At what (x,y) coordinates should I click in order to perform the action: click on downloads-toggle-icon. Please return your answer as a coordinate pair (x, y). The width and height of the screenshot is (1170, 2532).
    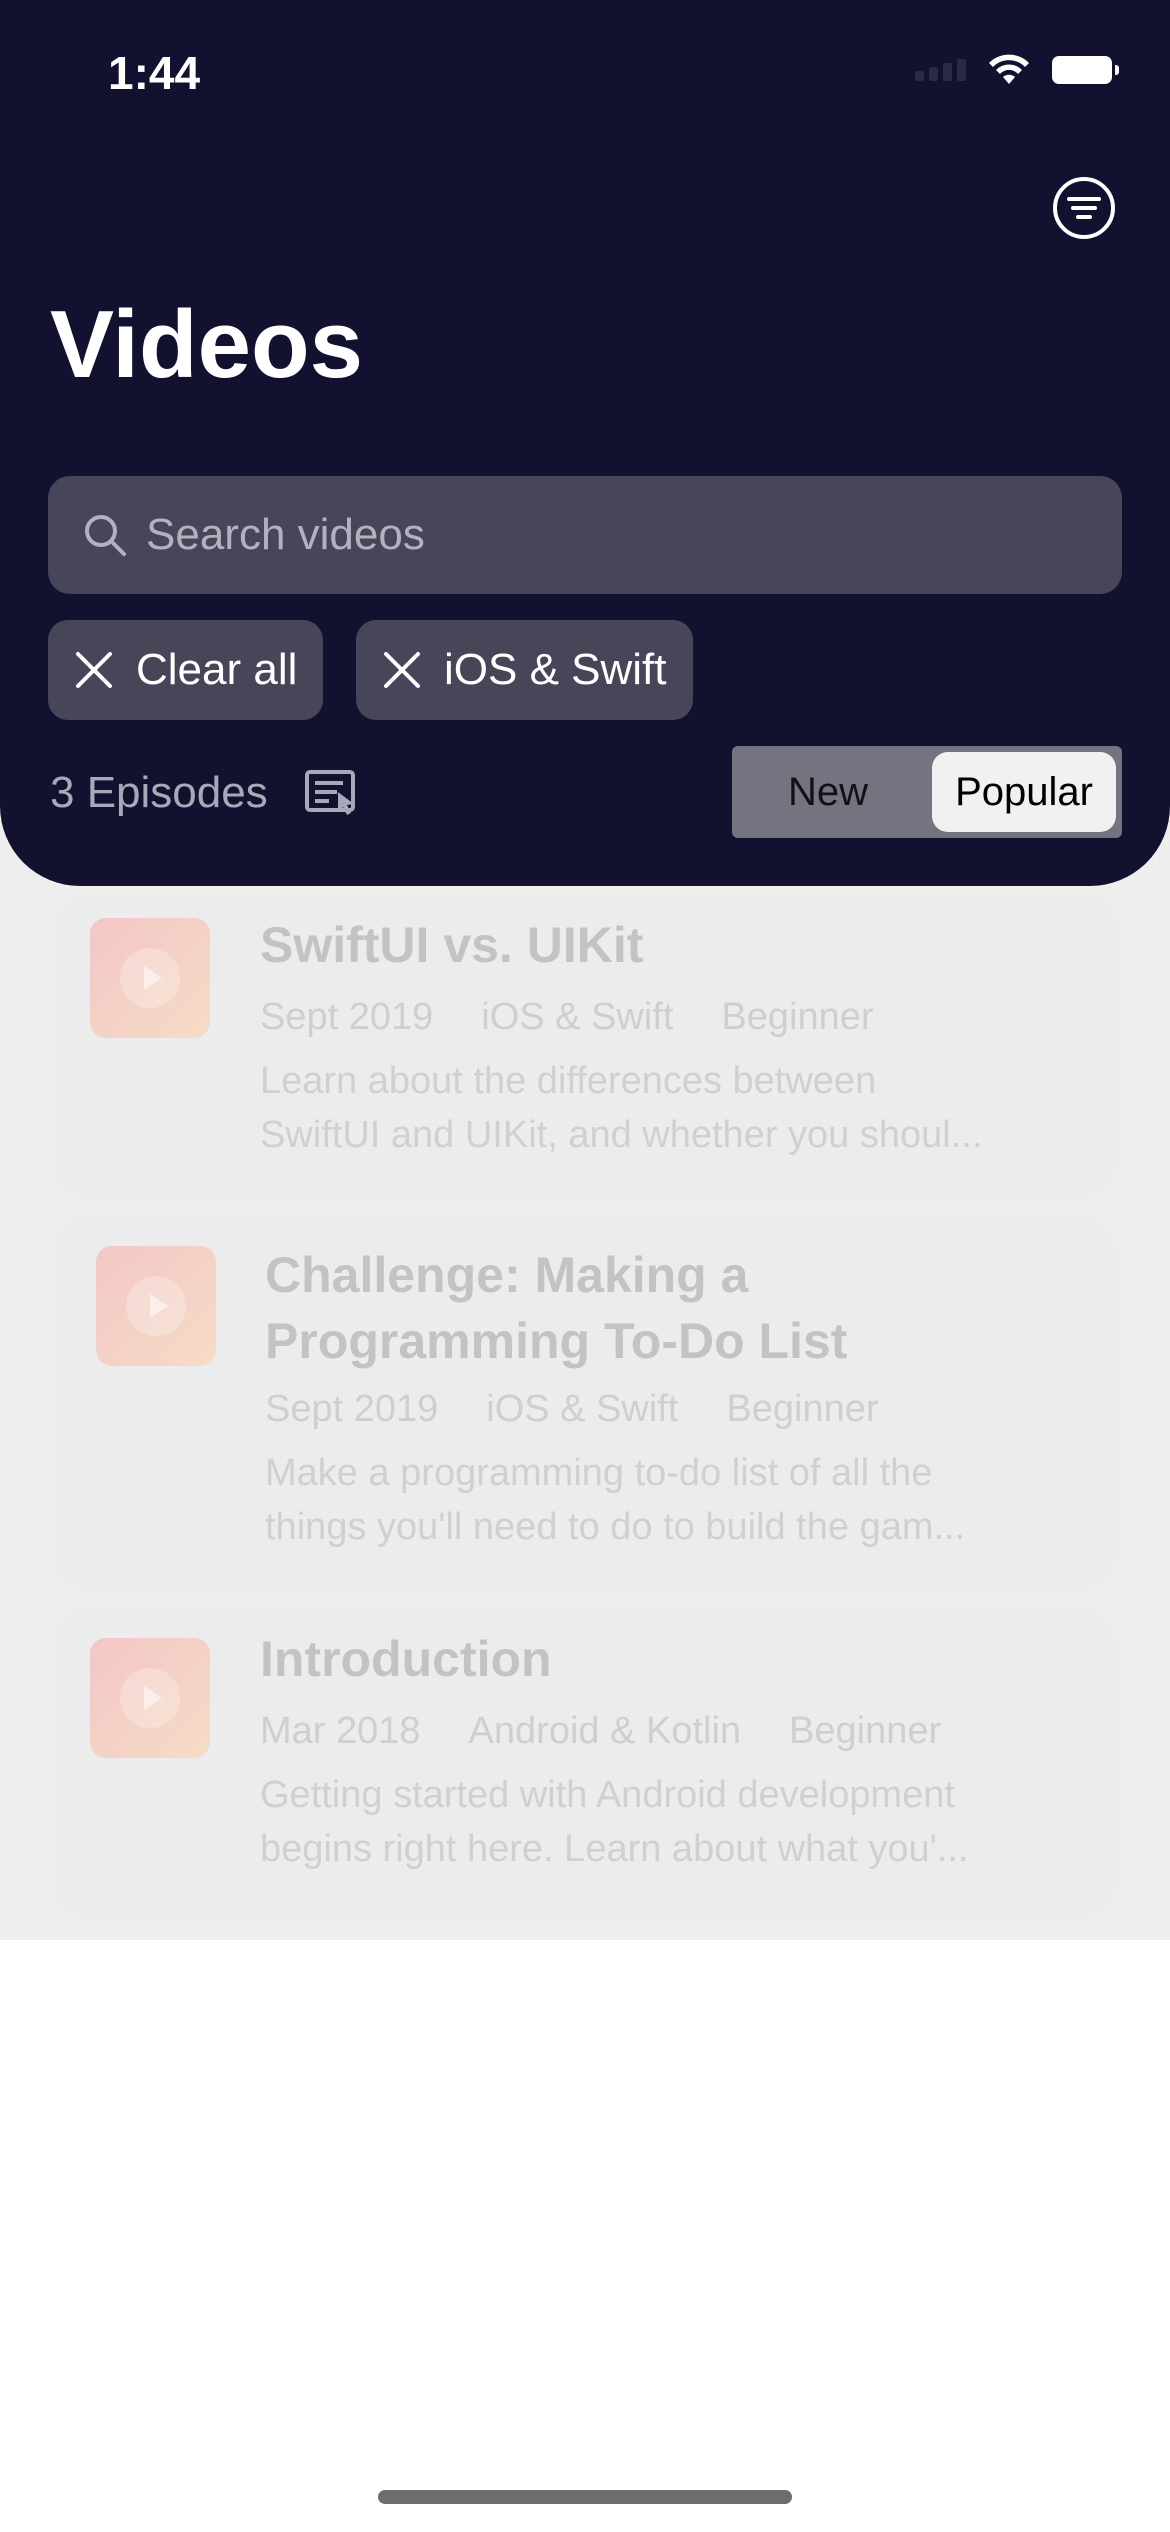
    Looking at the image, I should click on (331, 792).